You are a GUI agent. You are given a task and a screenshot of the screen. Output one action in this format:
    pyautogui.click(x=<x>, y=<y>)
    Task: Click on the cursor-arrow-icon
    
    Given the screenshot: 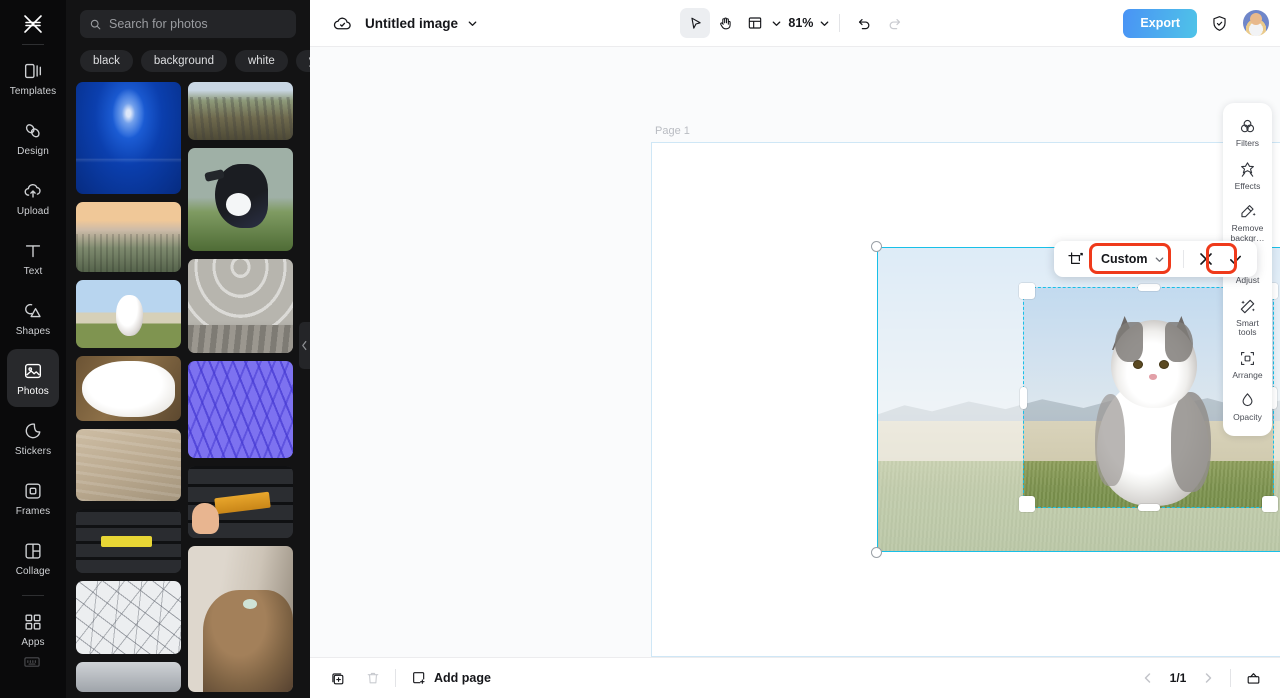 What is the action you would take?
    pyautogui.click(x=695, y=23)
    